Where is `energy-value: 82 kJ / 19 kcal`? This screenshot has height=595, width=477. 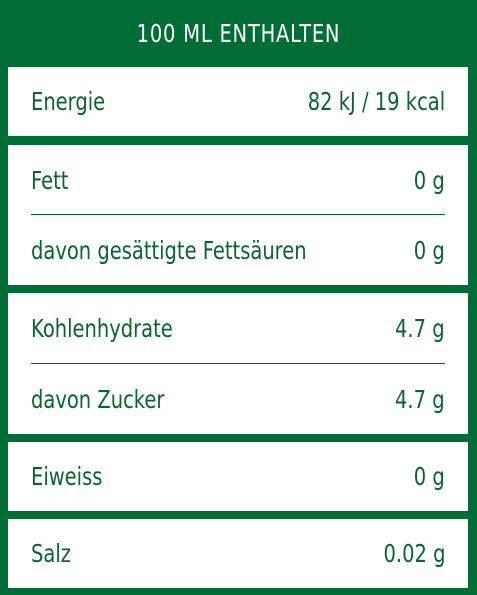
energy-value: 82 kJ / 19 kcal is located at coordinates (376, 101).